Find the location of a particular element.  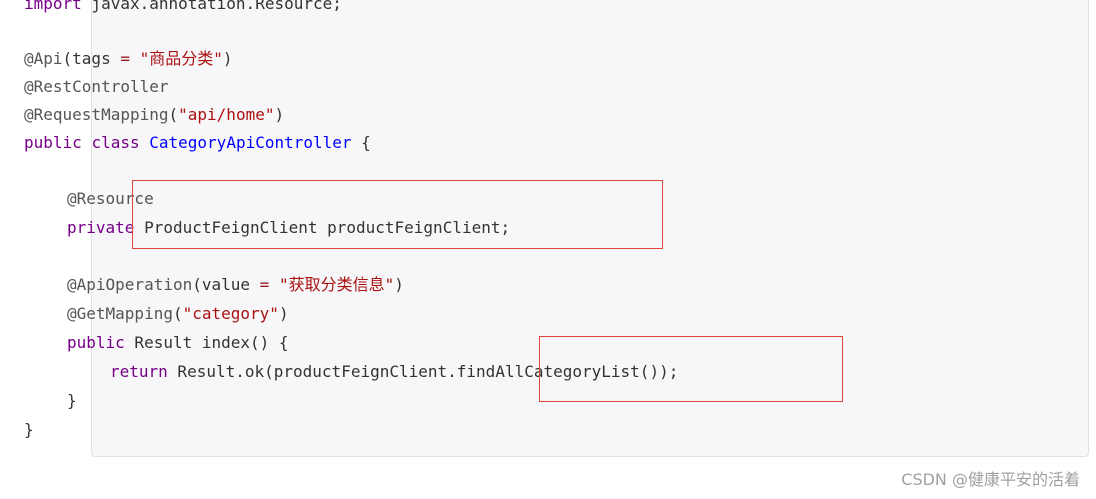

code-line-import: import javax.annotation.Resource; is located at coordinates (183, 7).